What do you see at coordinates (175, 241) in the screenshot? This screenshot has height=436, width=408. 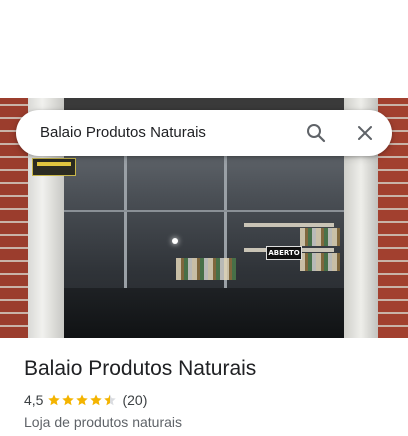 I see `ceiling-light` at bounding box center [175, 241].